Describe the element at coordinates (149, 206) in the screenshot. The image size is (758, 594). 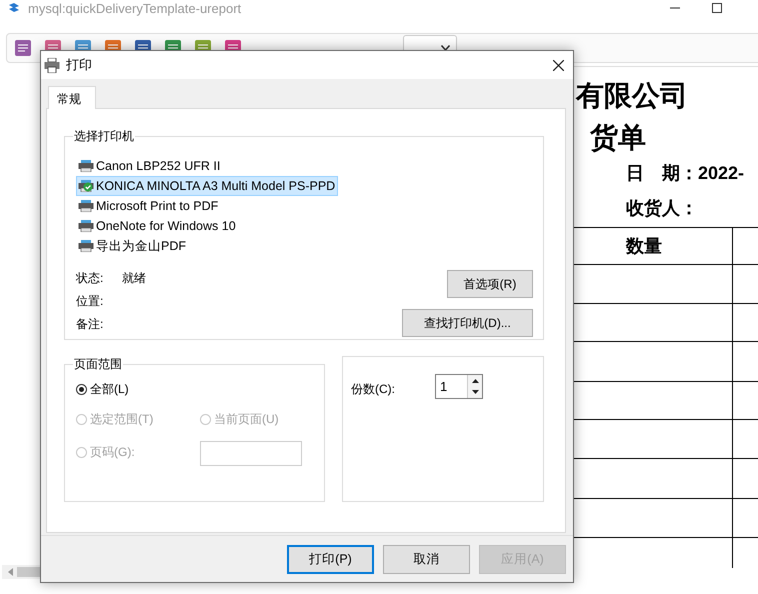
I see `printer-item: Microsoft Print to PDF` at that location.